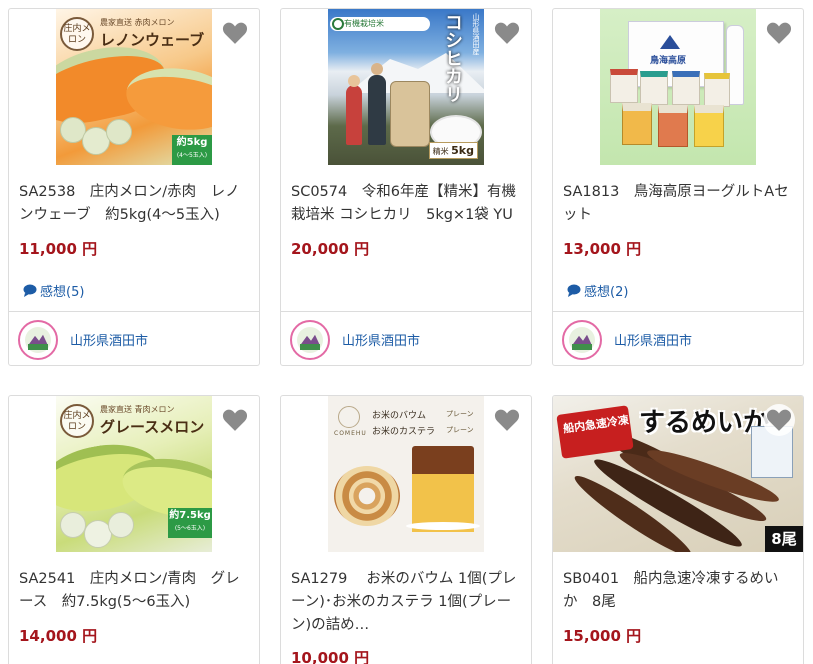 This screenshot has width=813, height=664. I want to click on region-text: 山形県酒田産, so click(476, 34).